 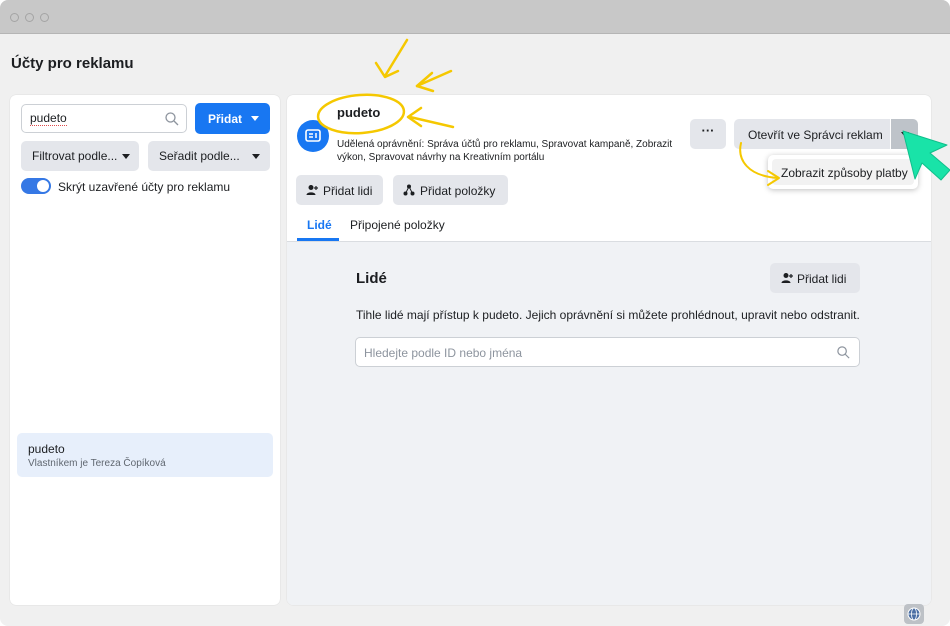 I want to click on open-options-menu: Zobrazit způsoby platby, so click(x=843, y=172).